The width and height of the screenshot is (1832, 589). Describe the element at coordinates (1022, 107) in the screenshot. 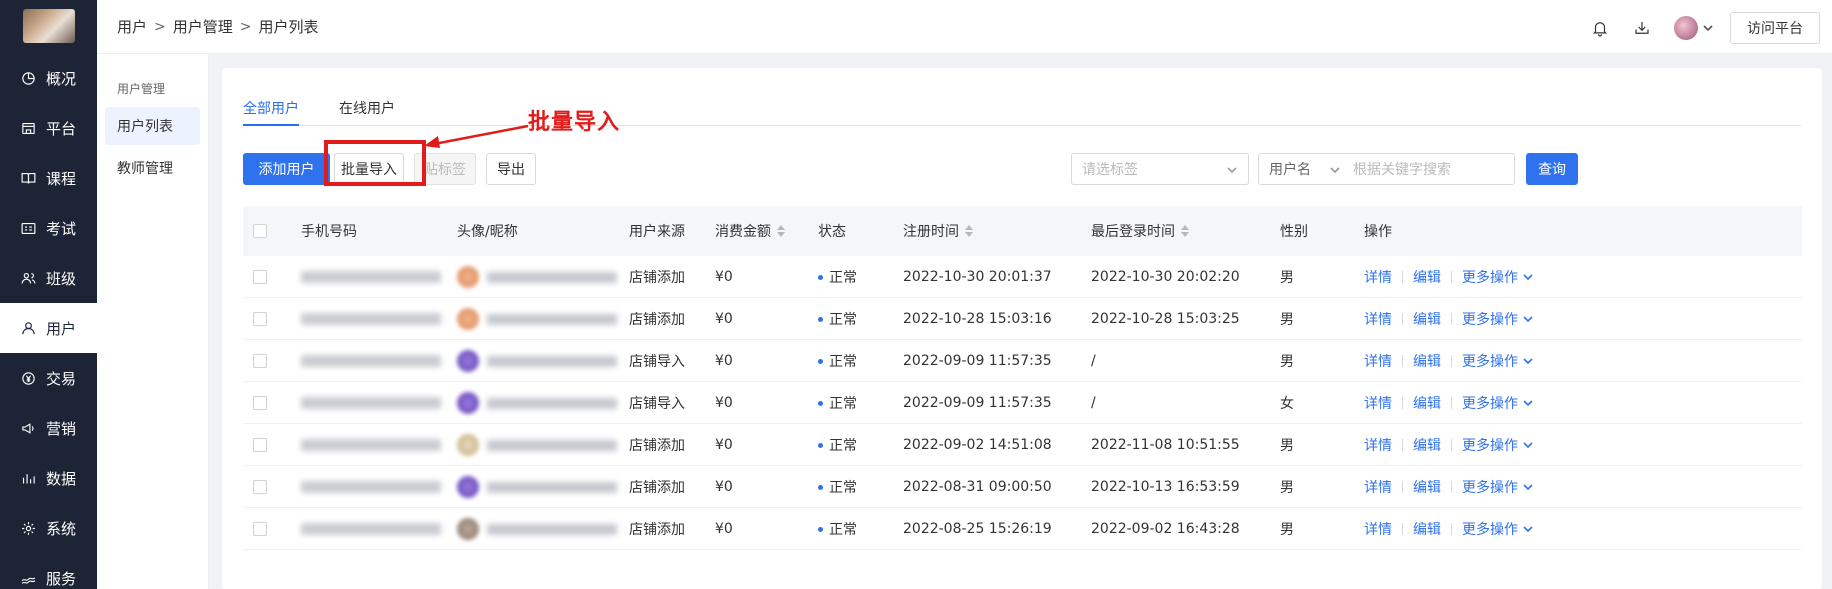

I see `tab-bar: 全部用户 在线用户` at that location.